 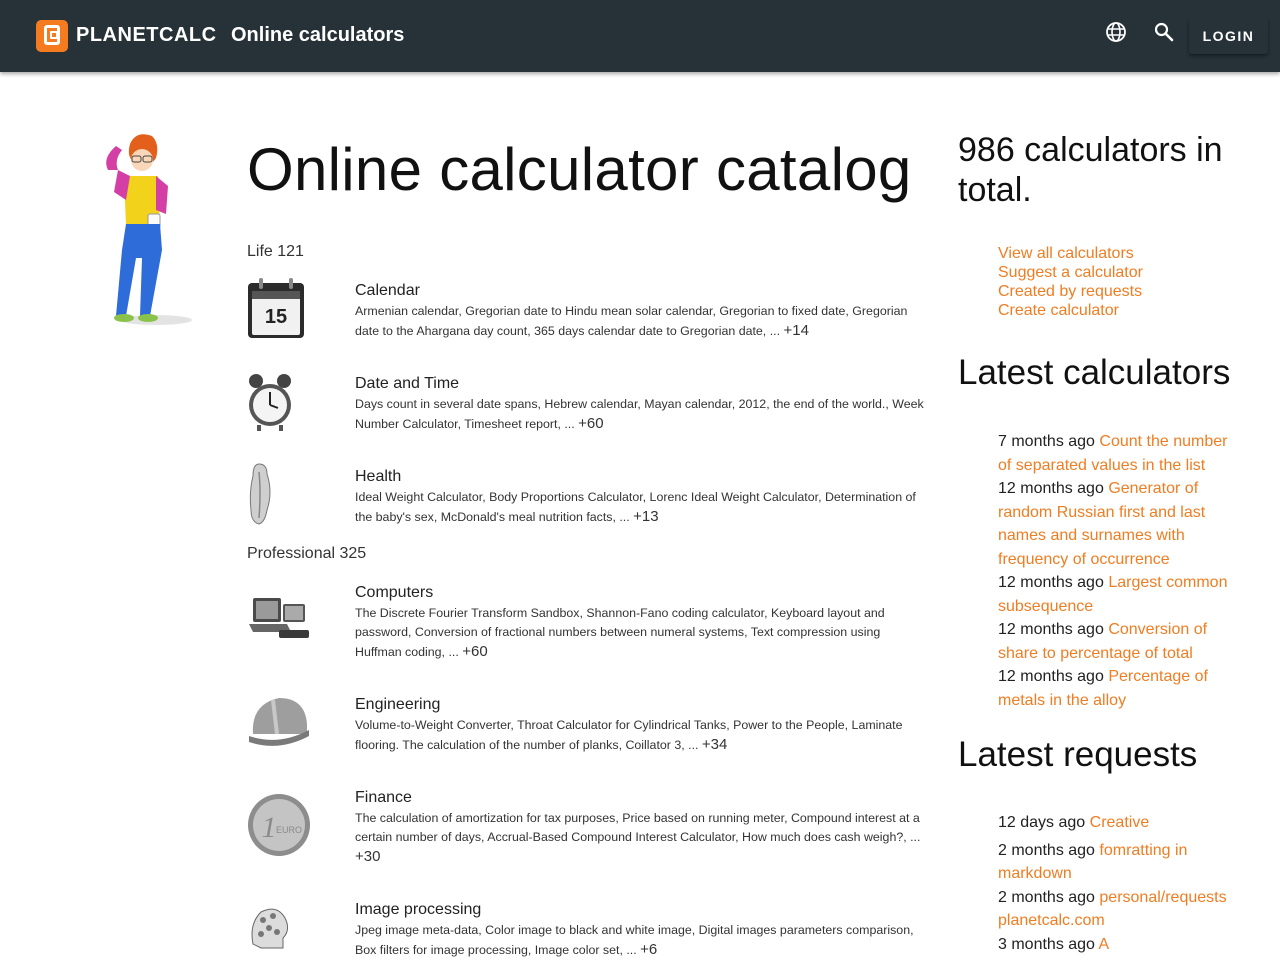 I want to click on request-link: A, so click(x=1104, y=944).